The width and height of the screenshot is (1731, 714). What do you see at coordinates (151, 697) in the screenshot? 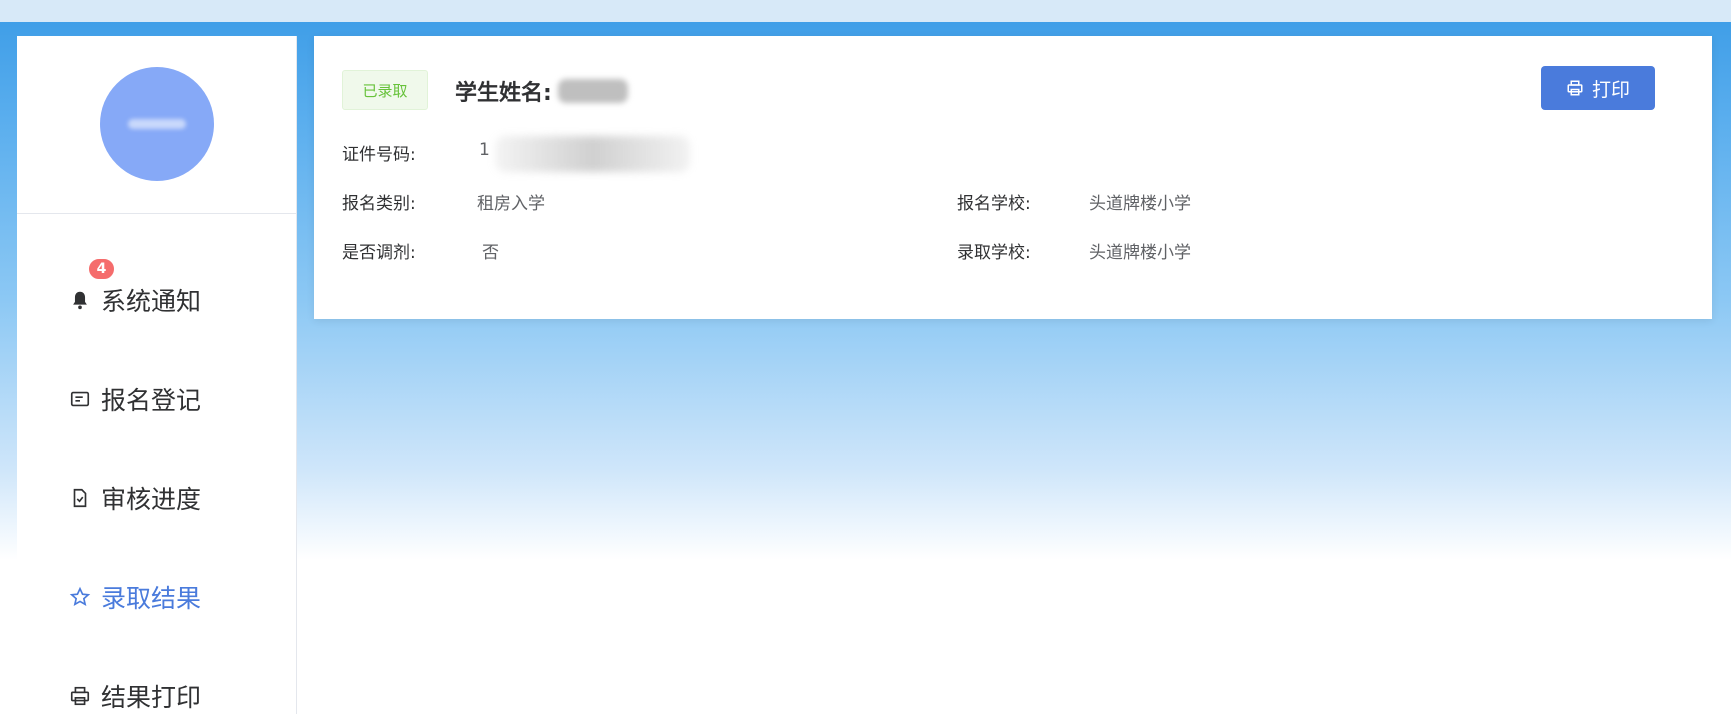
I see `sidebar-item-label: 结果打印` at bounding box center [151, 697].